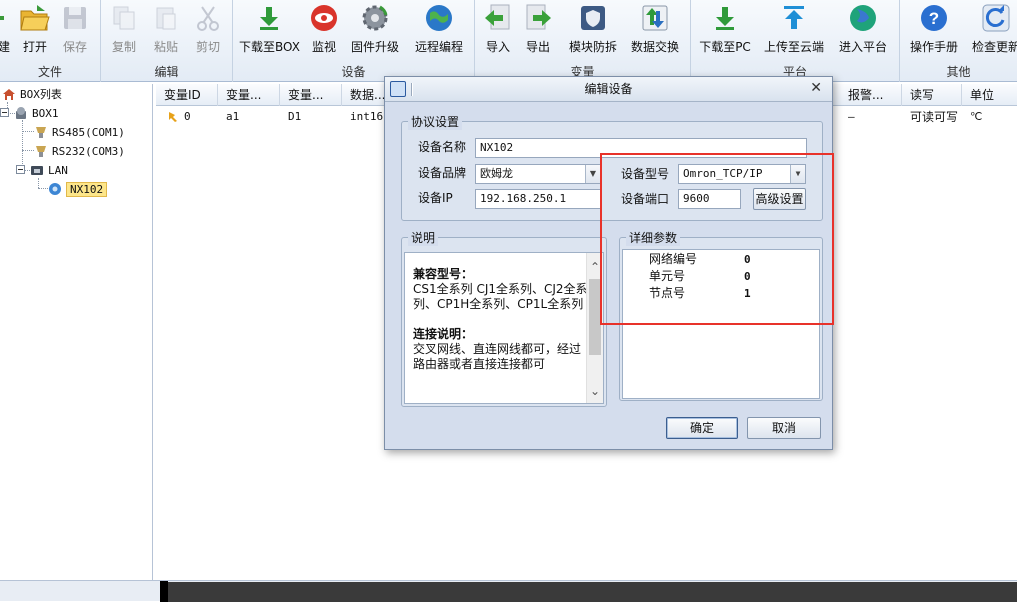 This screenshot has height=602, width=1017. I want to click on save-icon, so click(75, 18).